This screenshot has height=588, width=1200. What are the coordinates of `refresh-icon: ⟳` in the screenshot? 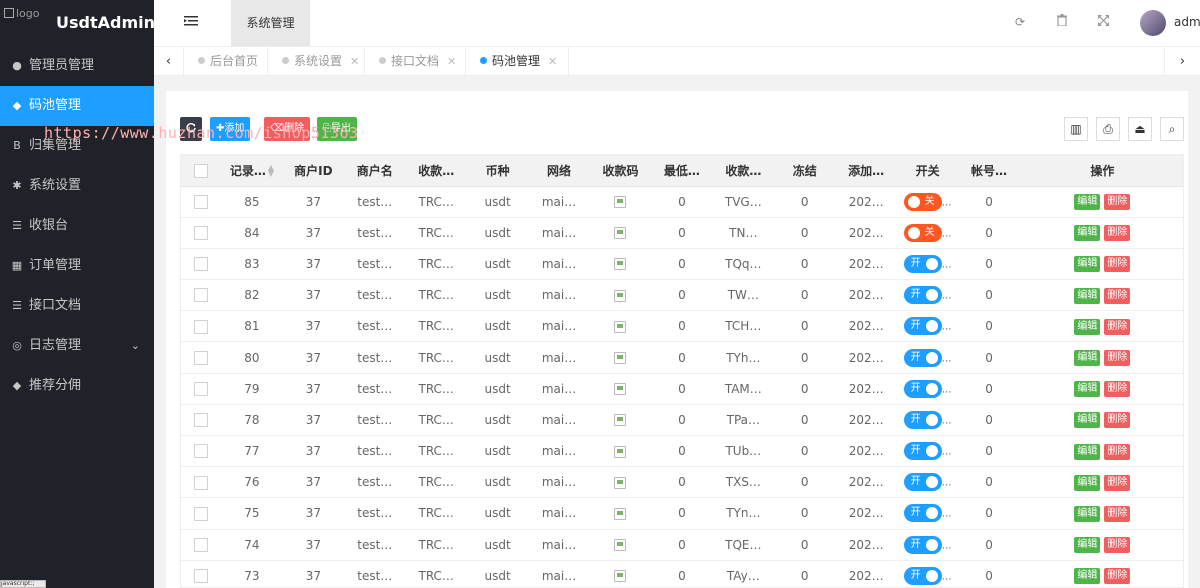 It's located at (1020, 22).